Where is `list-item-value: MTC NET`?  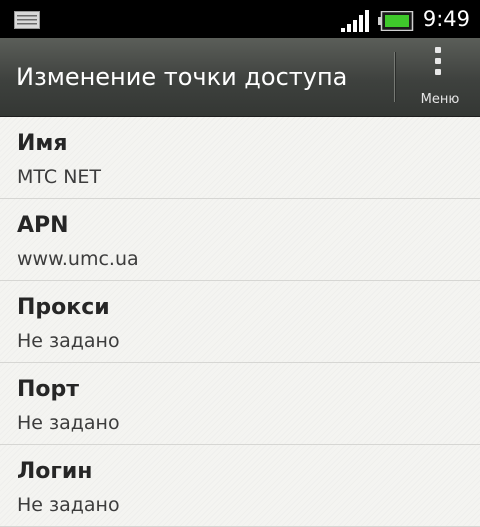 list-item-value: MTC NET is located at coordinates (59, 177).